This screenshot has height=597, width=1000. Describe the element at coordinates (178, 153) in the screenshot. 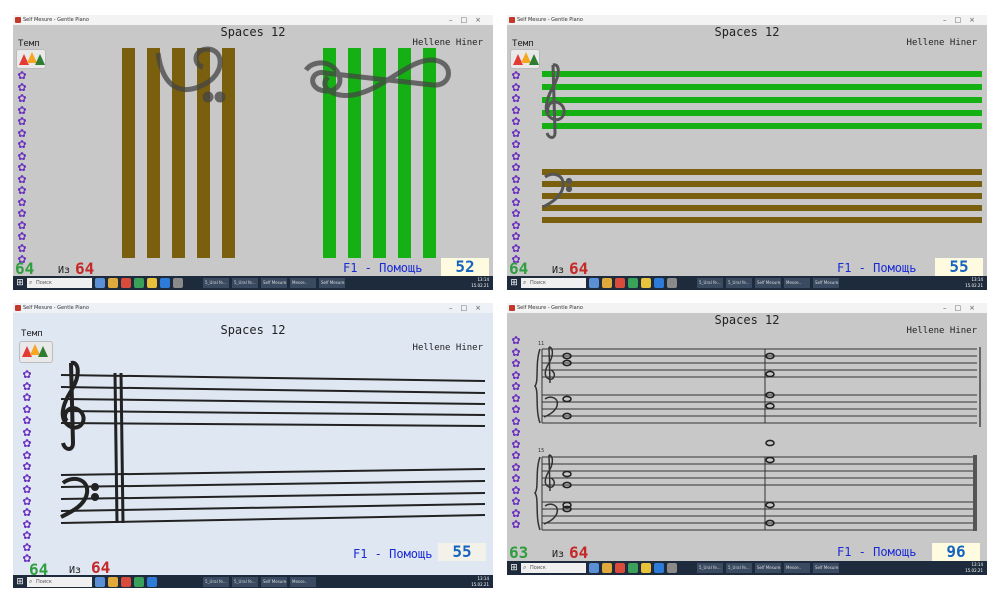

I see `brown-vertical-staff` at that location.